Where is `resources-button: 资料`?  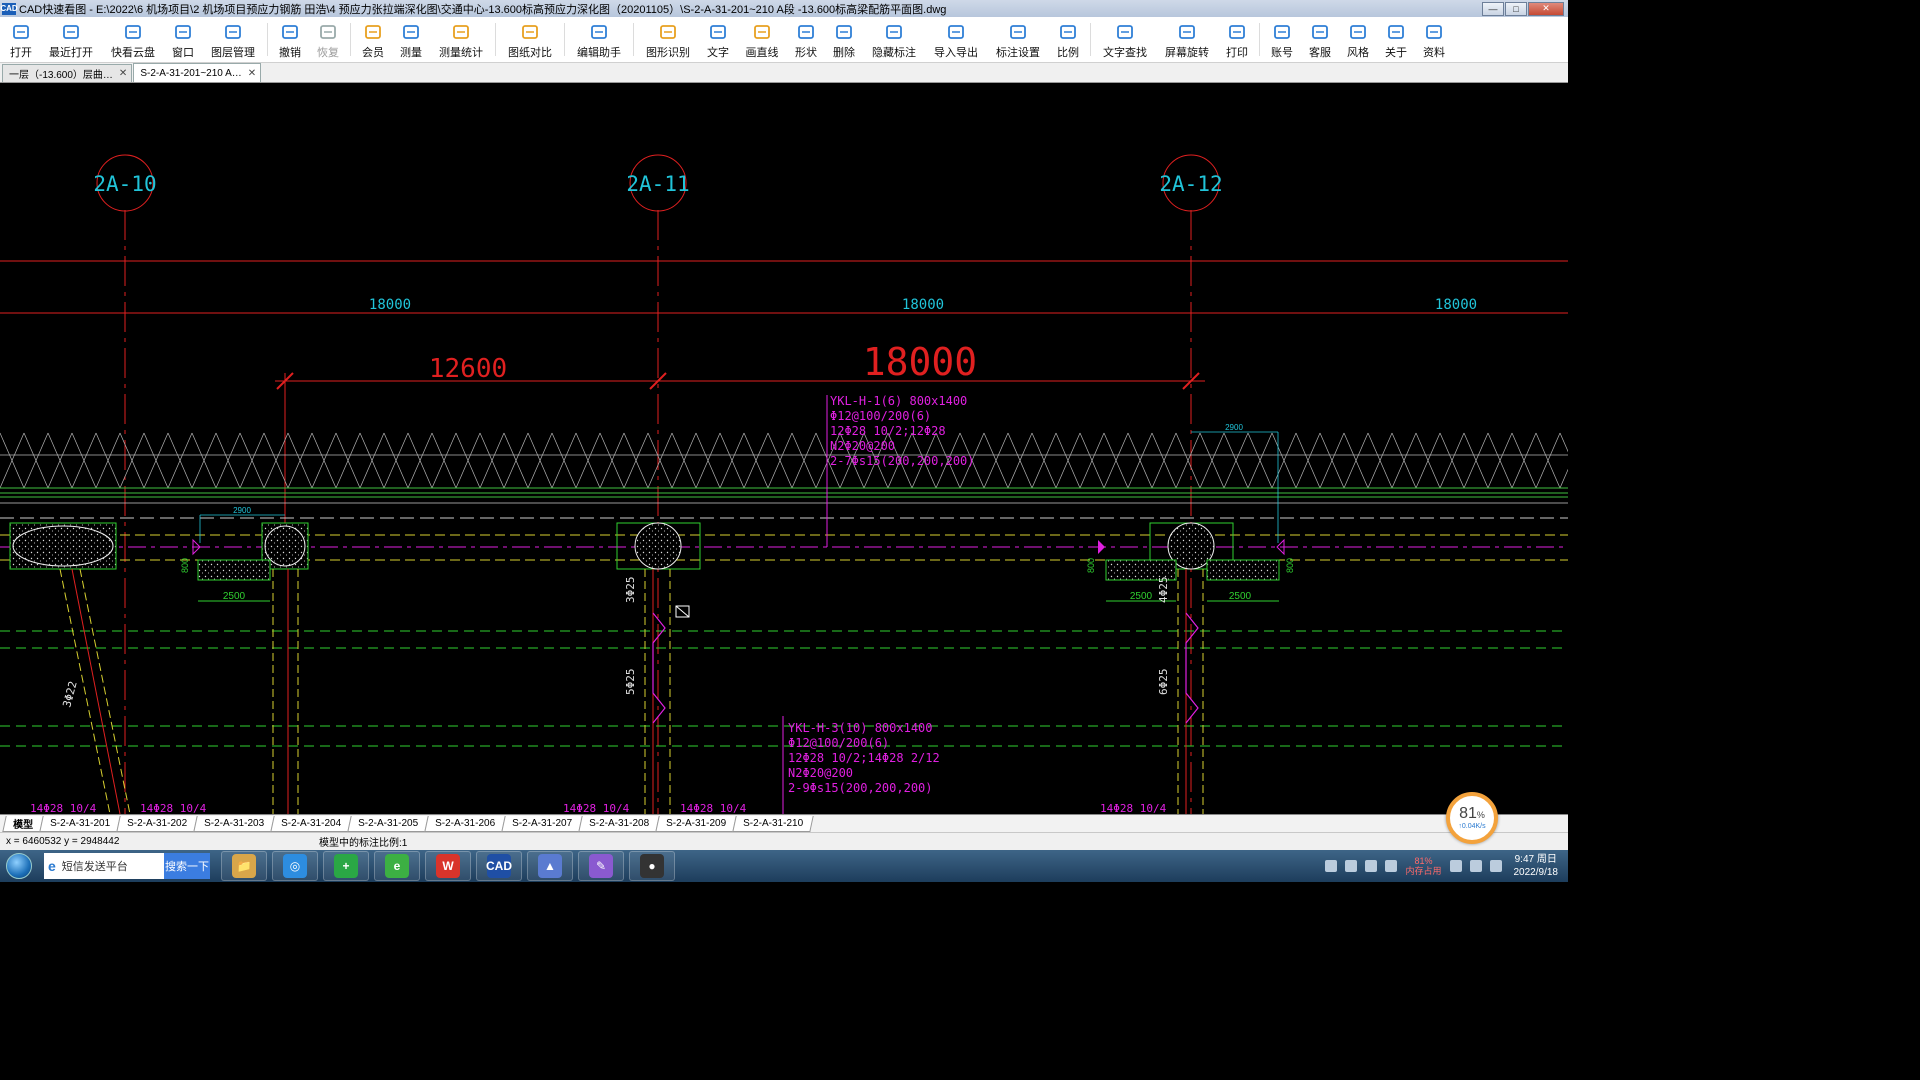
resources-button: 资料 is located at coordinates (1434, 39).